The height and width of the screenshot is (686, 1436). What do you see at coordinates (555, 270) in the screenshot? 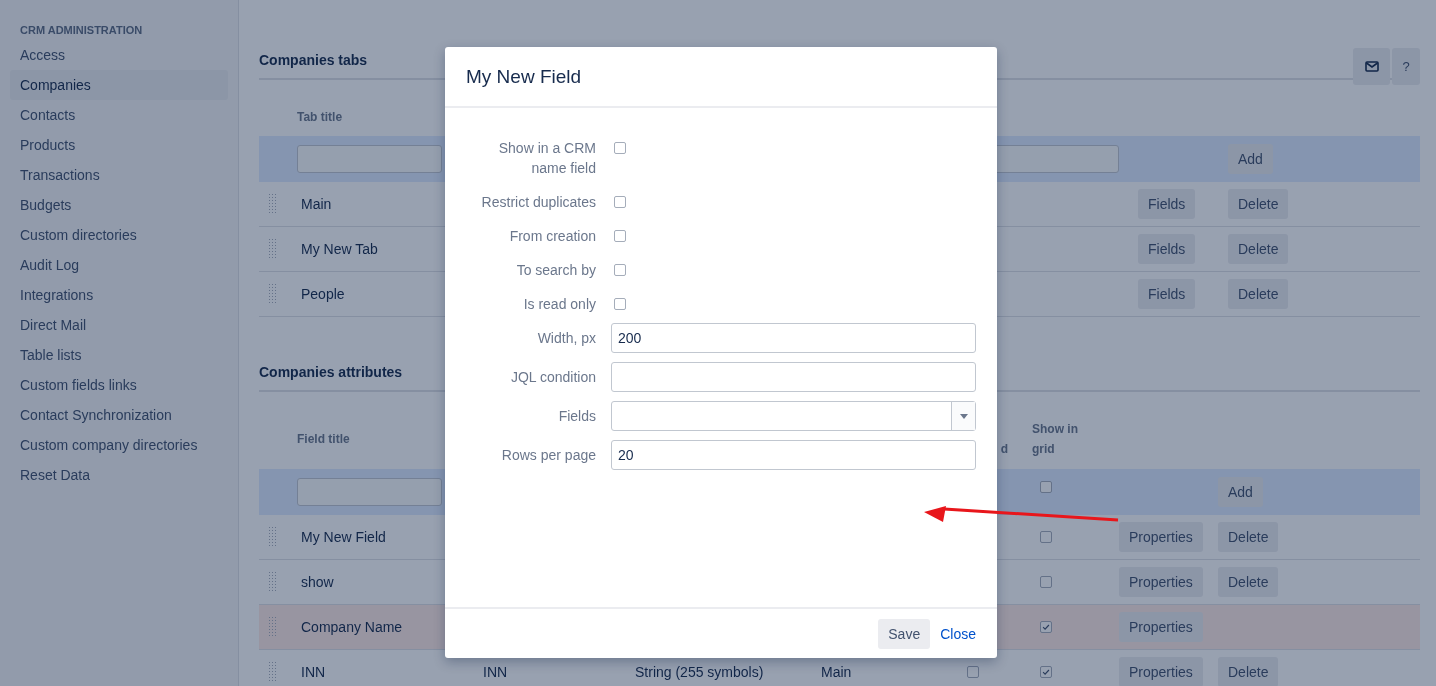
I see `field-label: To search by` at bounding box center [555, 270].